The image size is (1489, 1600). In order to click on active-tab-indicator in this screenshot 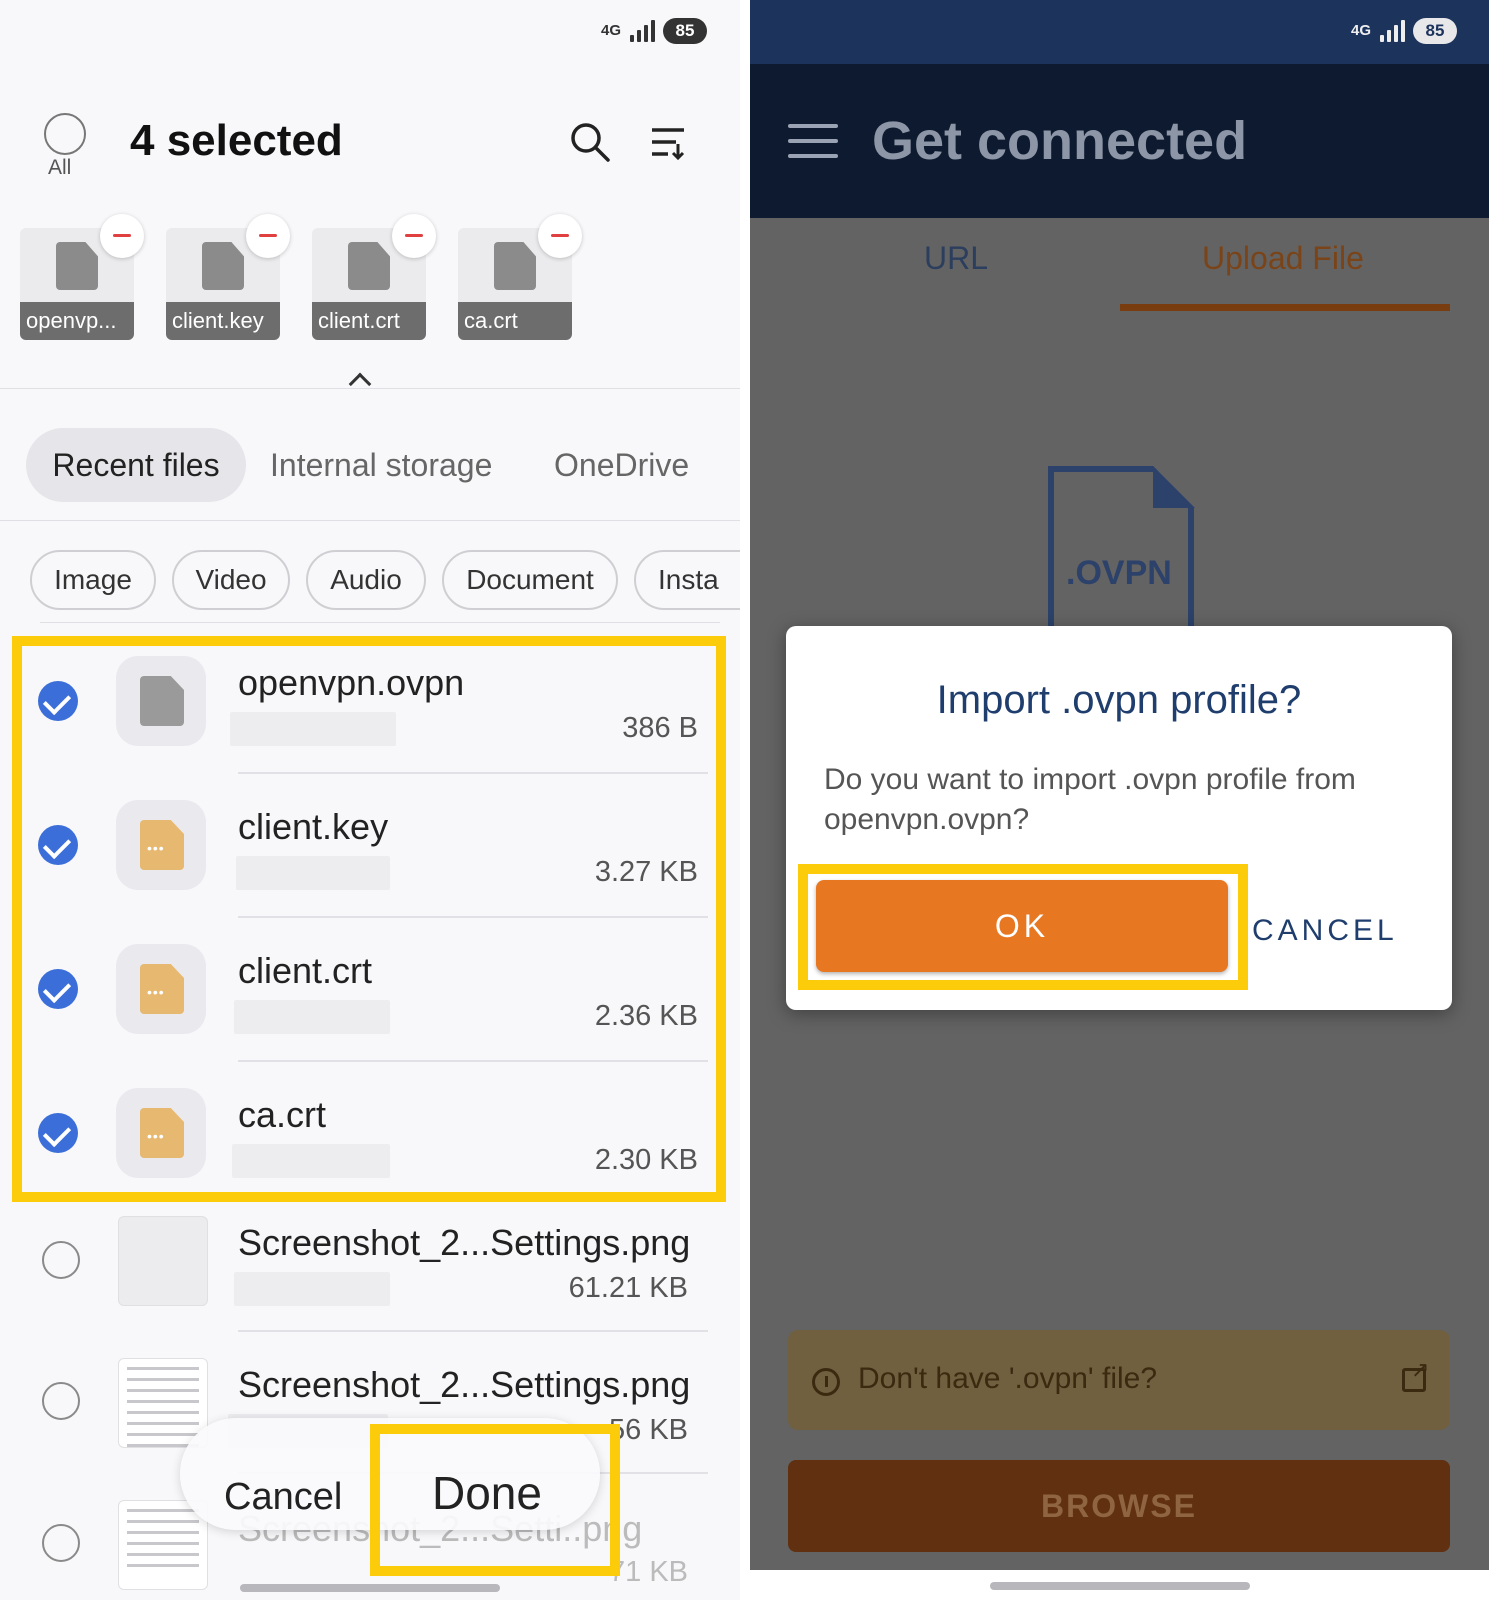, I will do `click(1285, 307)`.